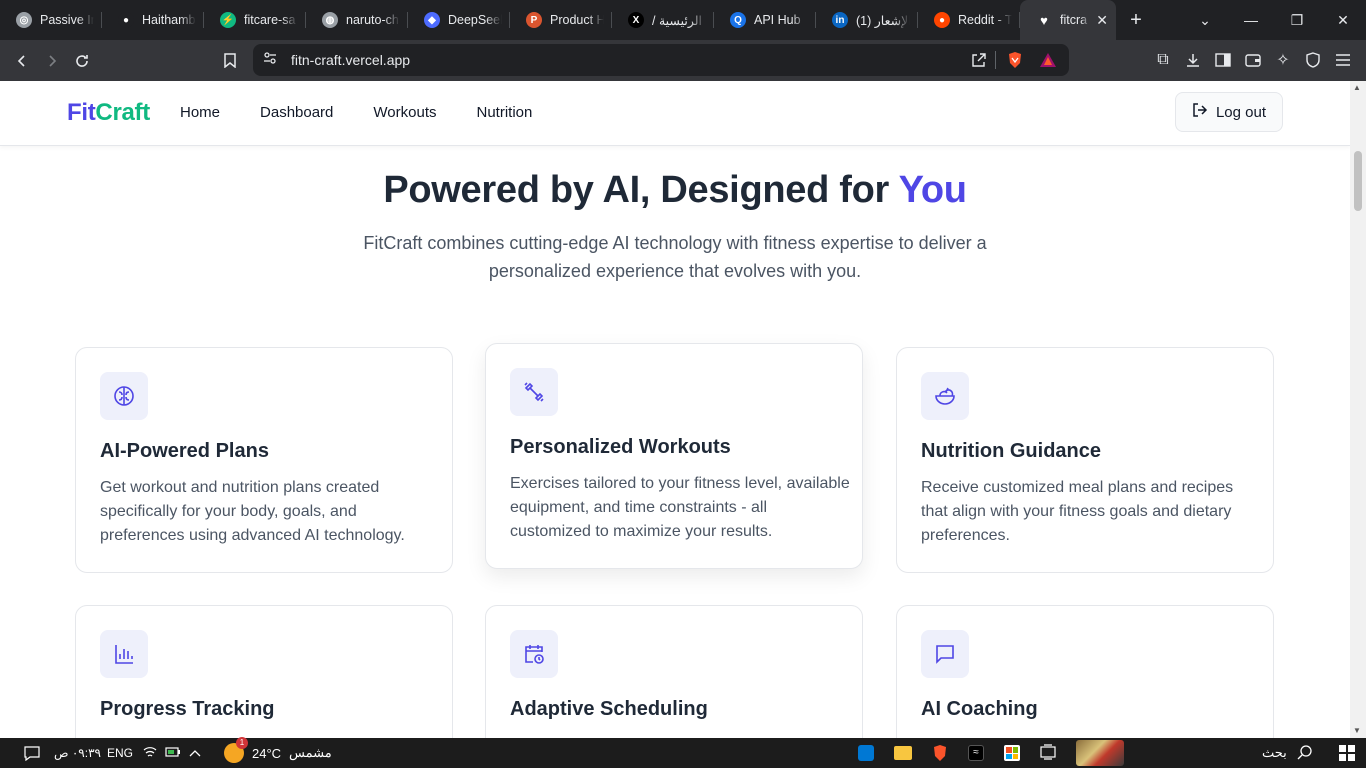 The height and width of the screenshot is (768, 1366). I want to click on browser-tab: in (1) الإشعار, so click(867, 20).